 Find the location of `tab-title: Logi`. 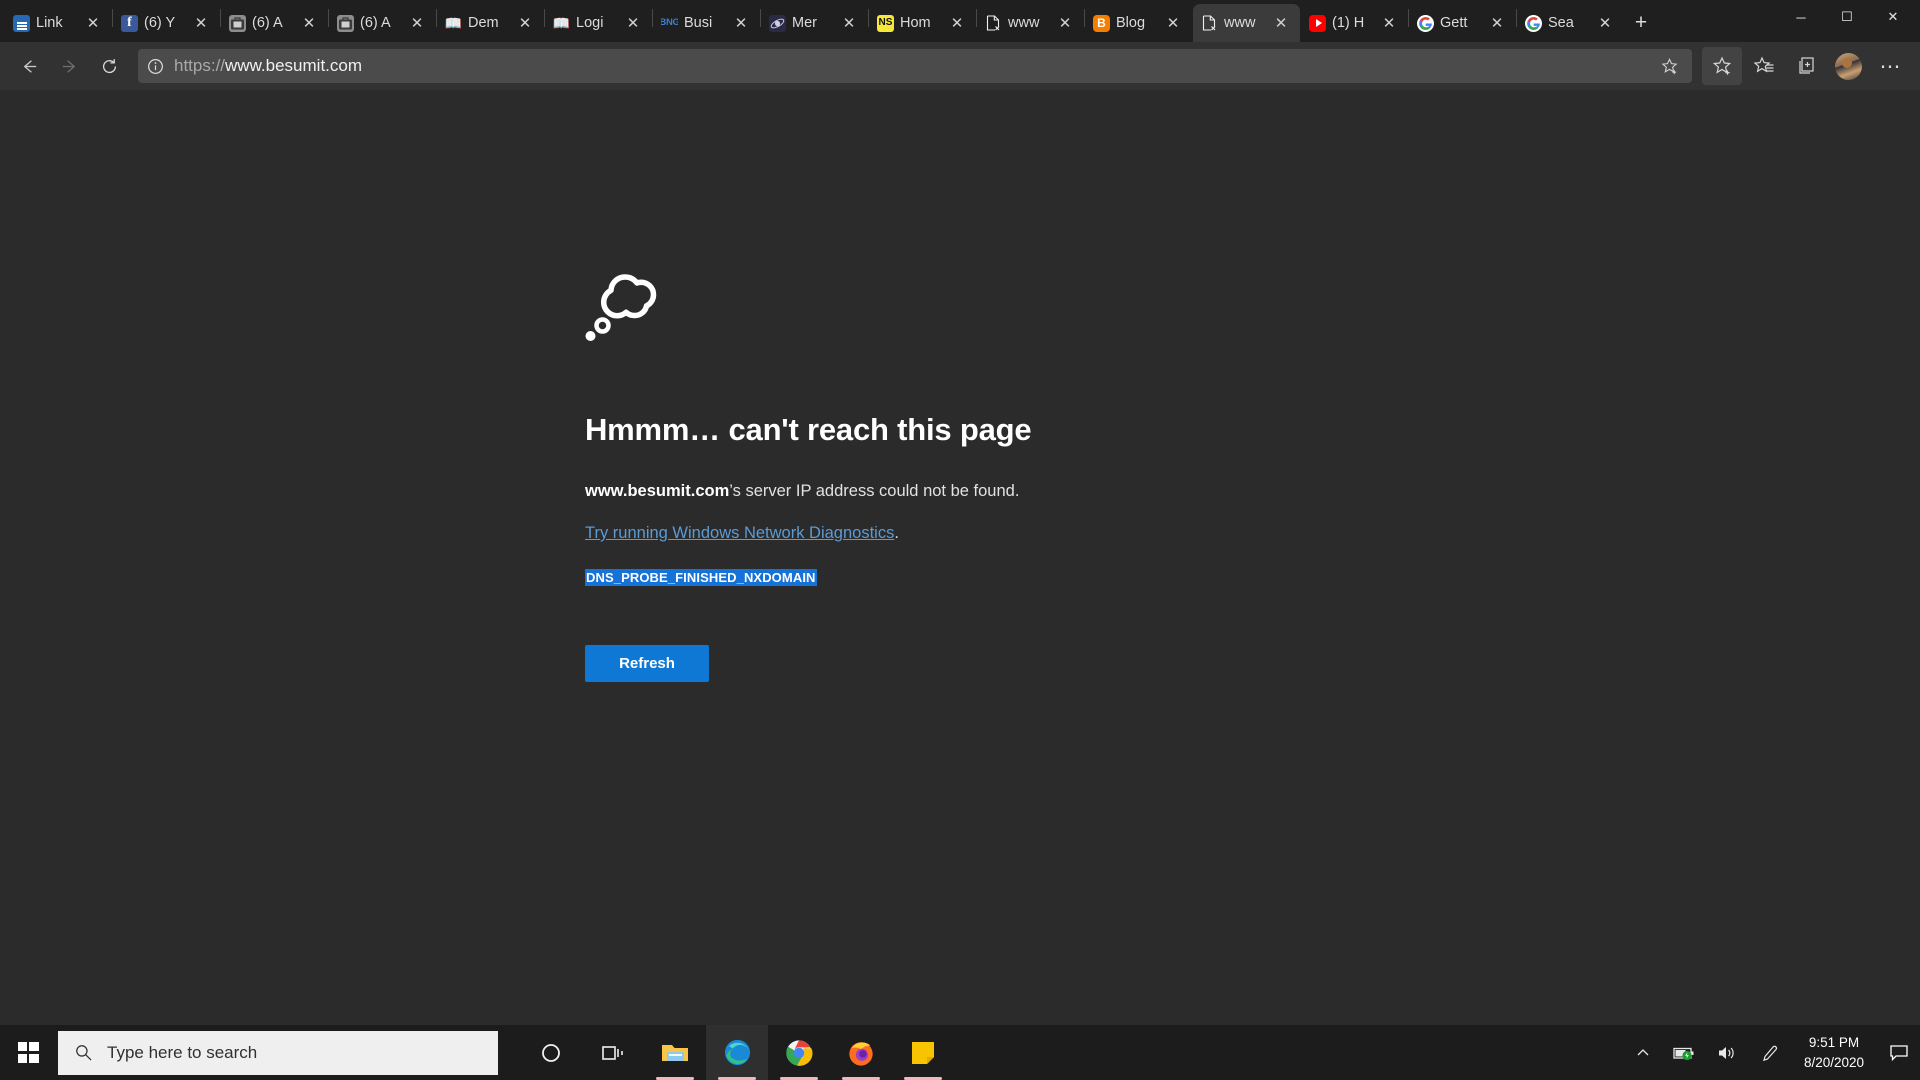

tab-title: Logi is located at coordinates (590, 23).